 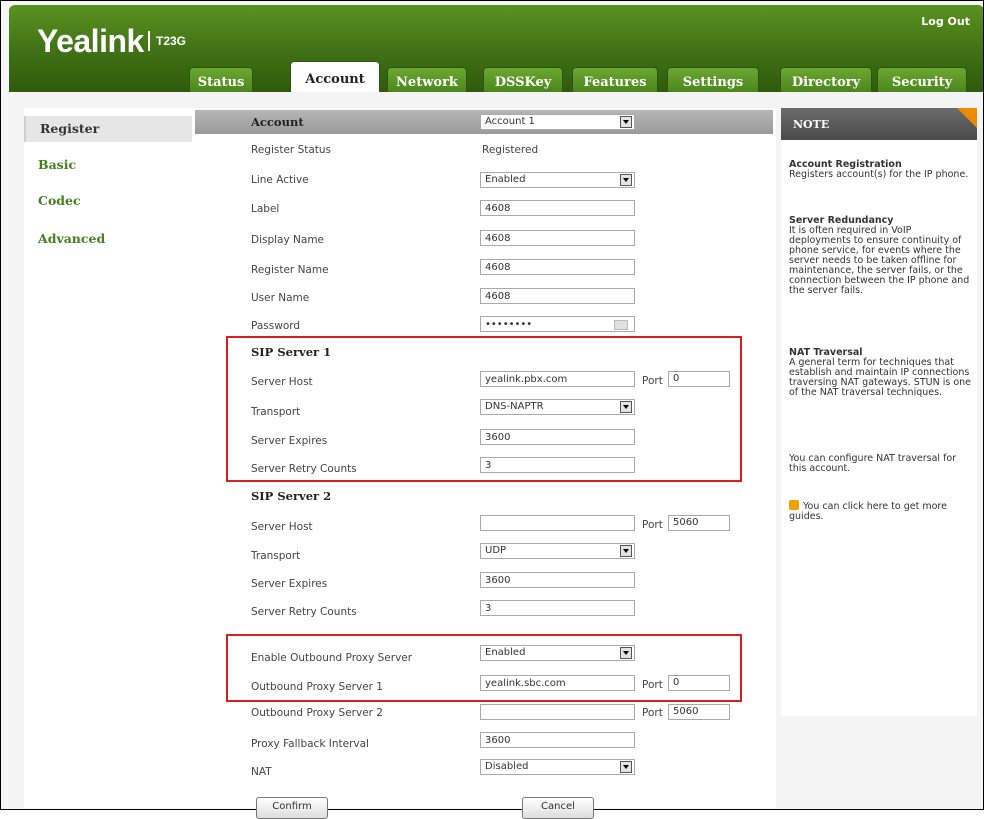 I want to click on sip1-transport-select: DNS-NAPTR, so click(x=557, y=407).